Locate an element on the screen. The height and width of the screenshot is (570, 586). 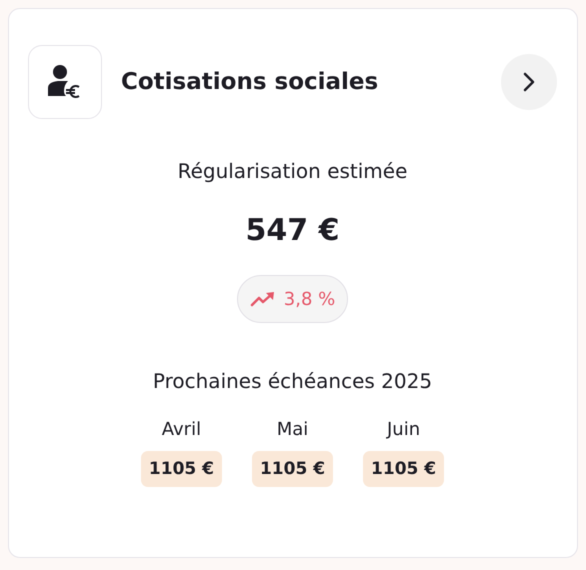
subtitle: Régularisation estimée is located at coordinates (293, 171).